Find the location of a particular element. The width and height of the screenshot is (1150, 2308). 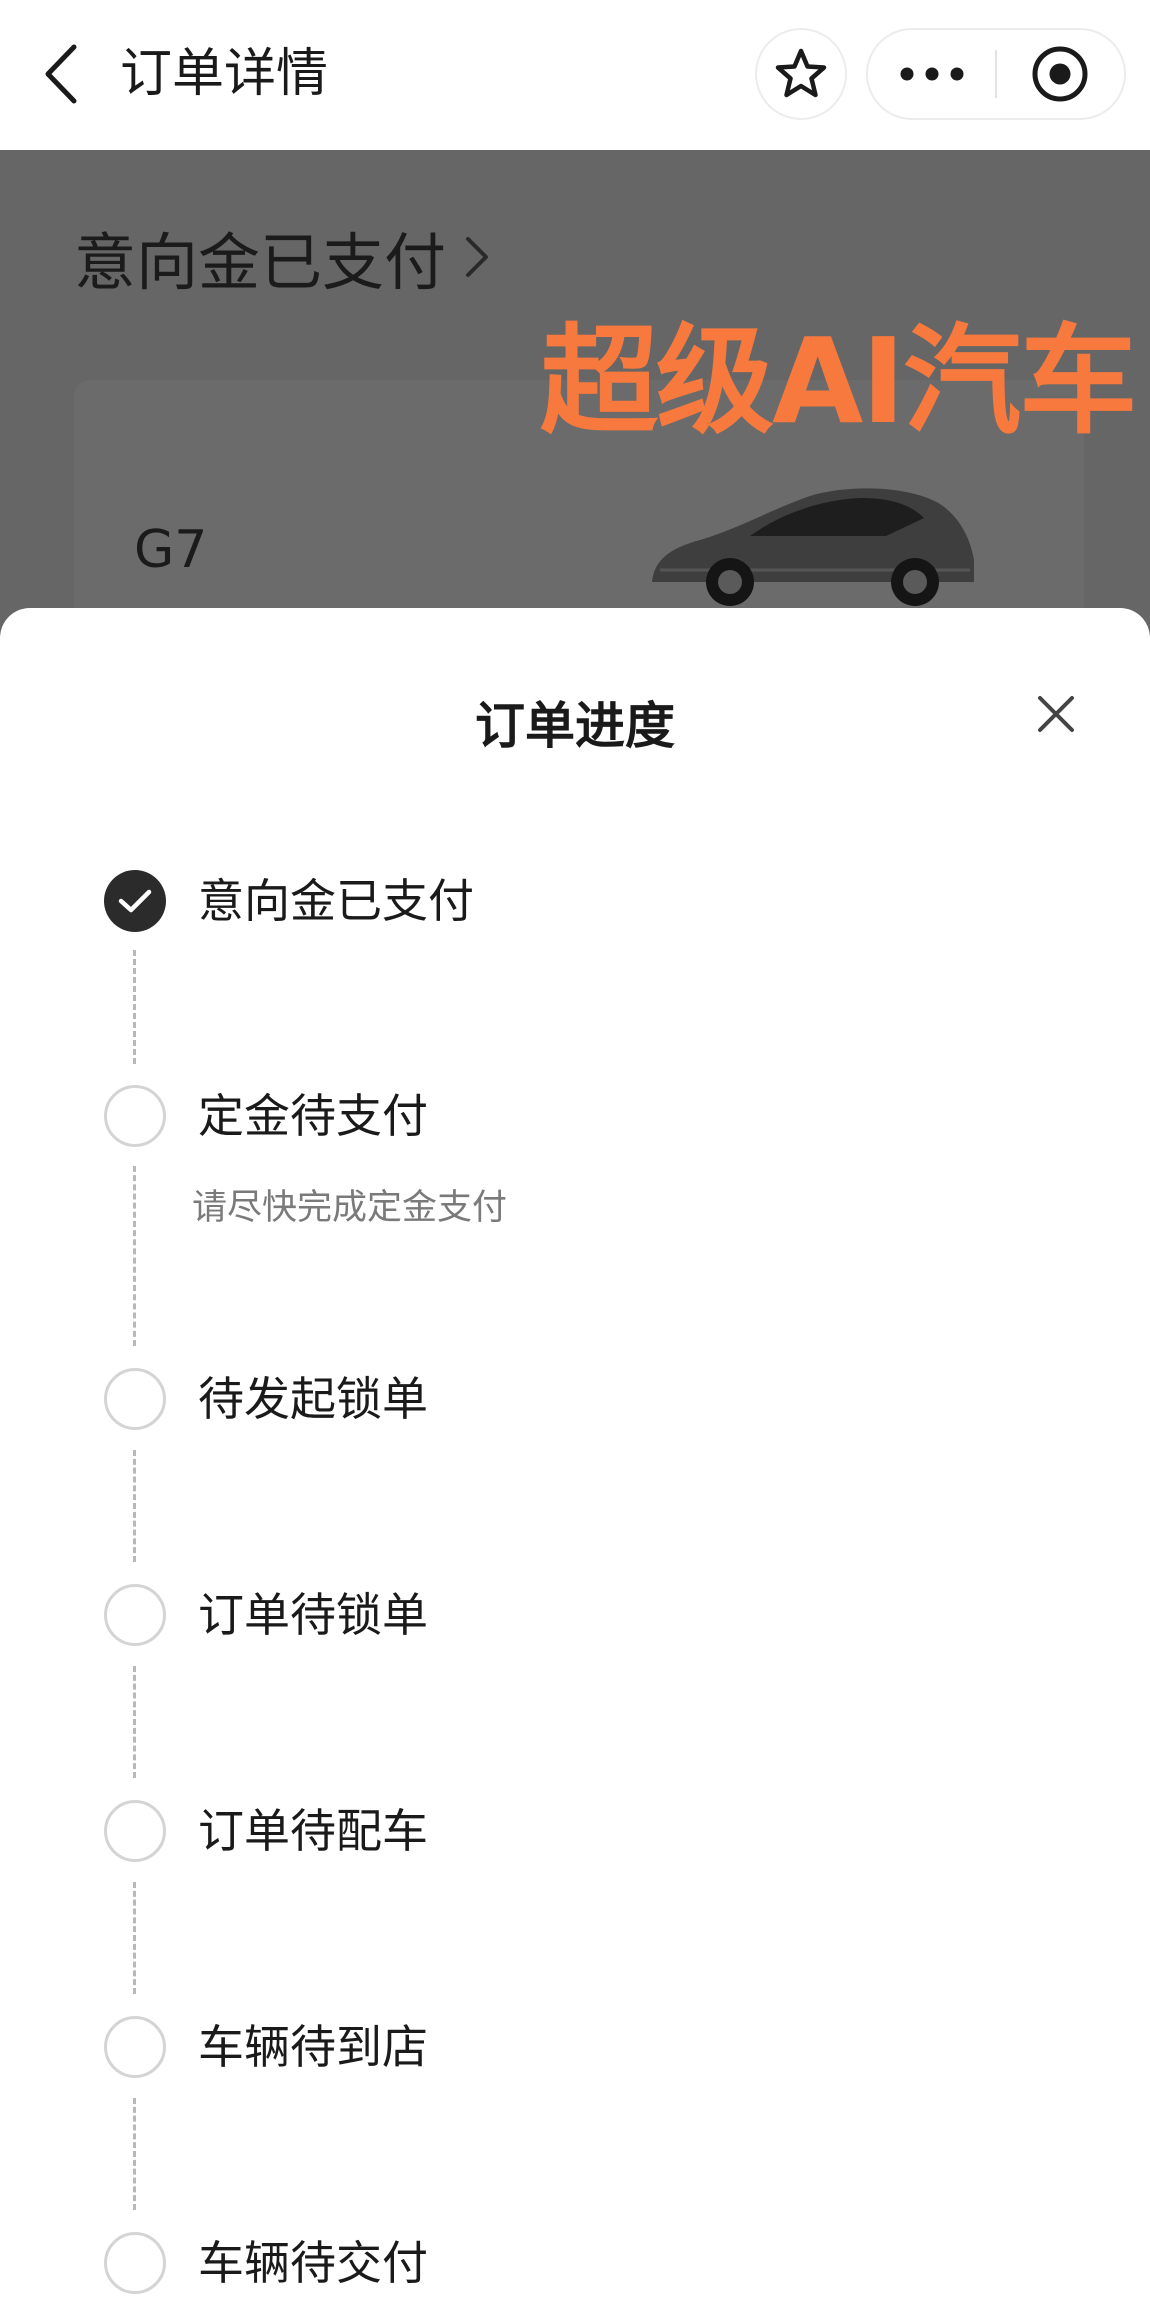

more-button is located at coordinates (931, 74).